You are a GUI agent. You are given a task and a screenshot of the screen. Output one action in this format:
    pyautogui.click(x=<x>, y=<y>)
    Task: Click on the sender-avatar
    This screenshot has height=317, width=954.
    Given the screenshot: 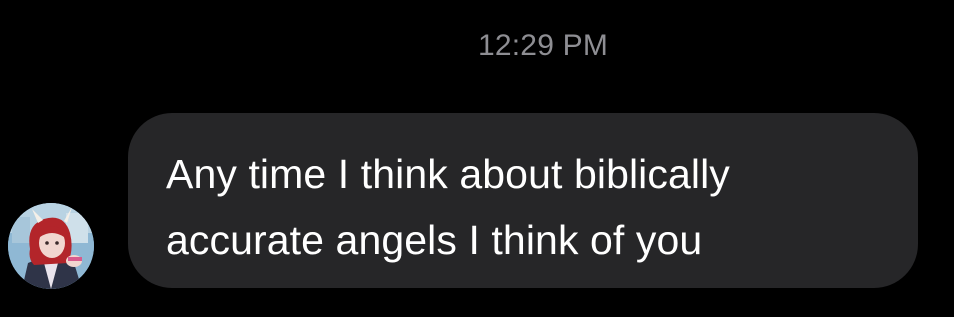 What is the action you would take?
    pyautogui.click(x=51, y=246)
    